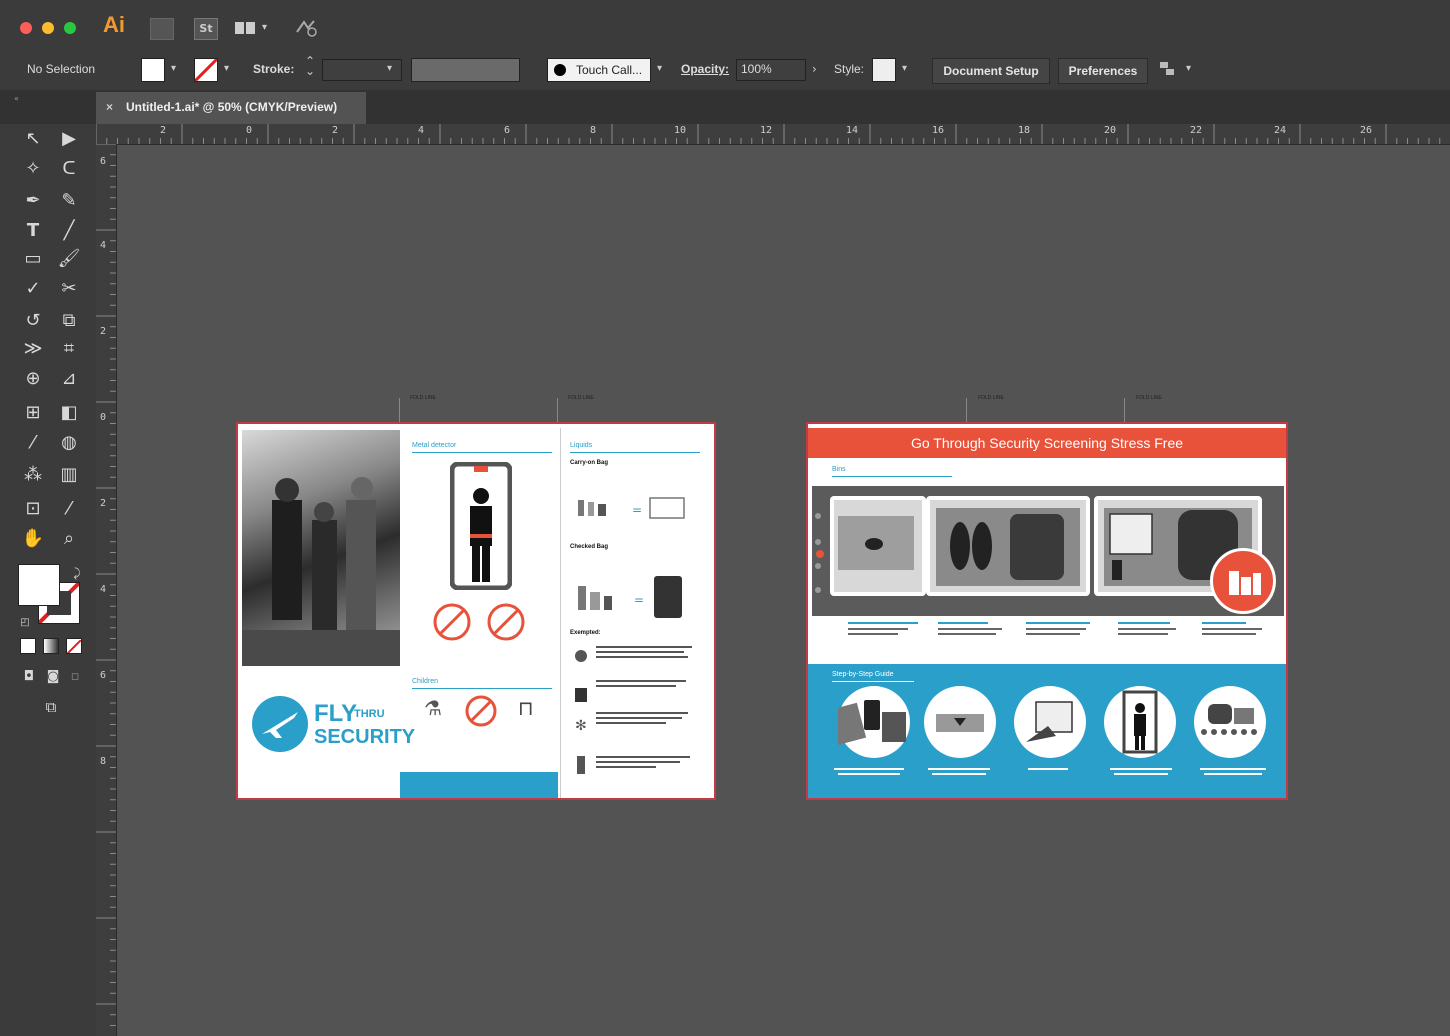  What do you see at coordinates (884, 70) in the screenshot?
I see `graphic-style-swatch` at bounding box center [884, 70].